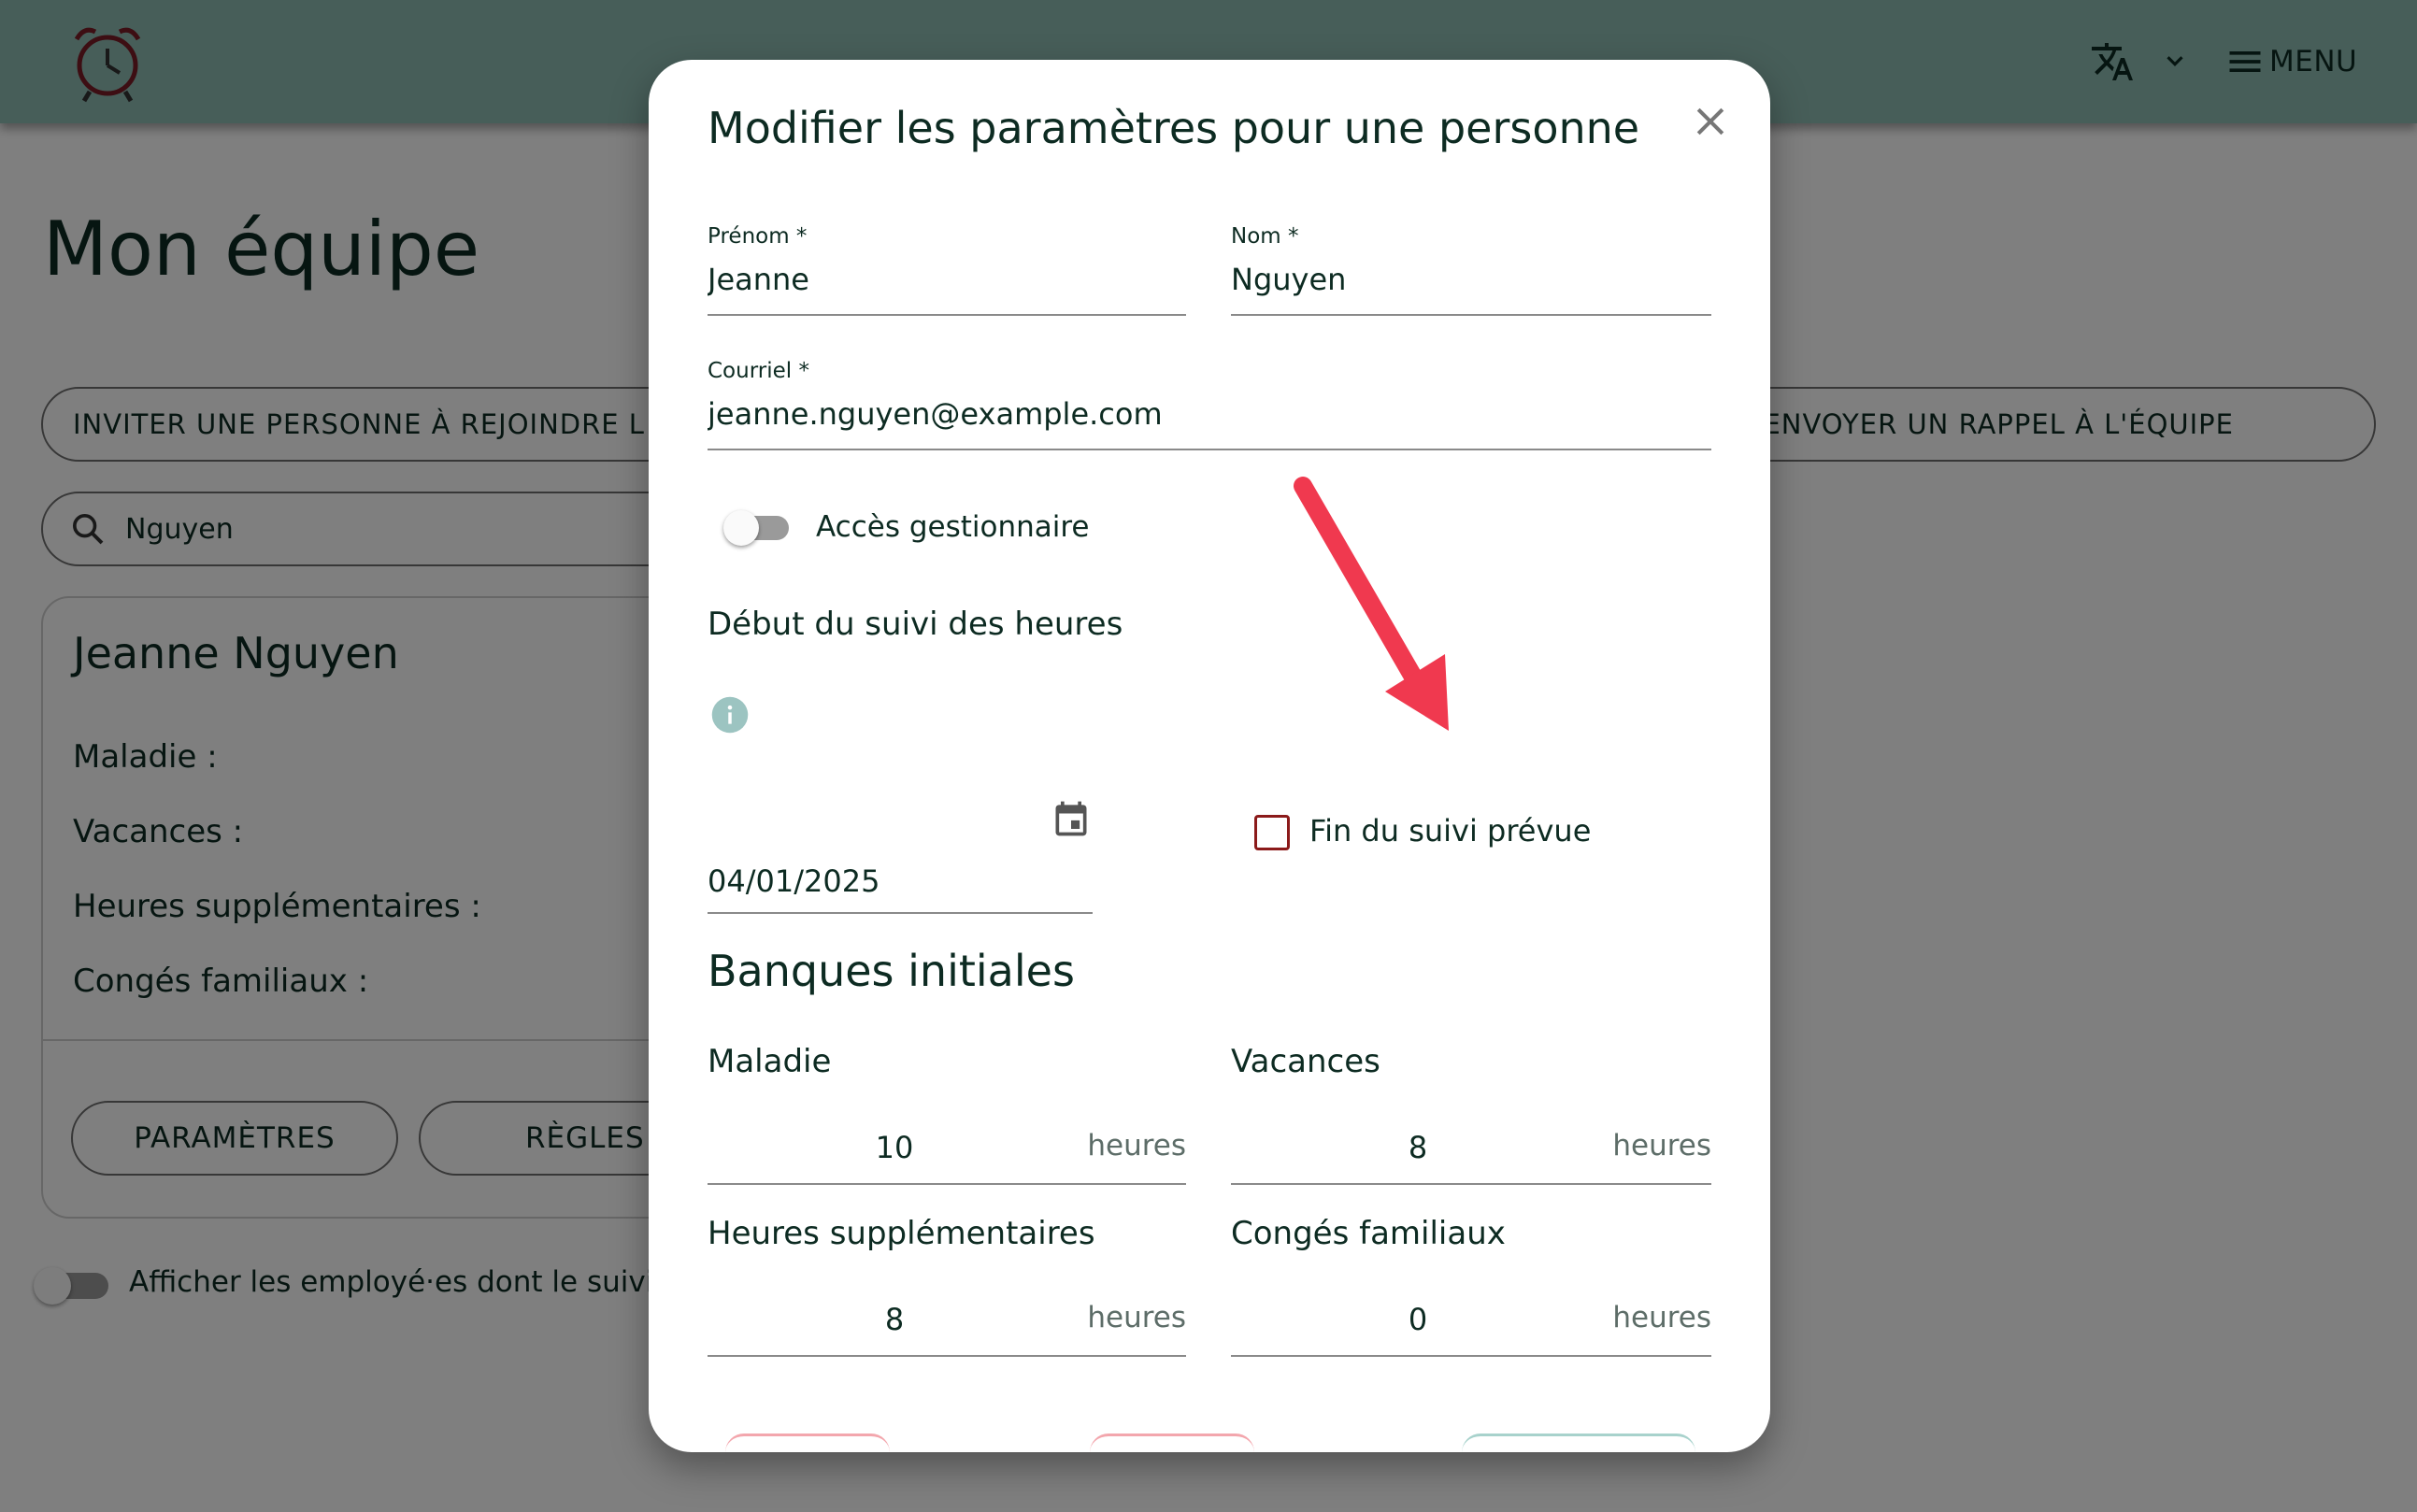 The width and height of the screenshot is (2417, 1512). I want to click on email-field: Courriel *, so click(1210, 405).